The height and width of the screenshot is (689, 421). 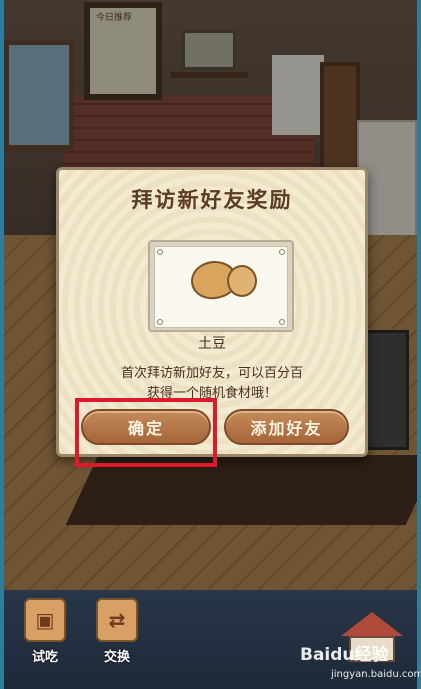 I want to click on reward-item-card, so click(x=221, y=286).